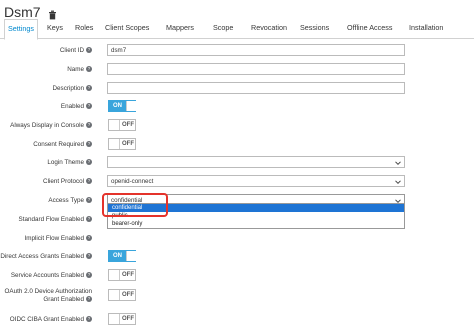 The image size is (474, 327). I want to click on client-protocol-select: openid-connect, so click(256, 181).